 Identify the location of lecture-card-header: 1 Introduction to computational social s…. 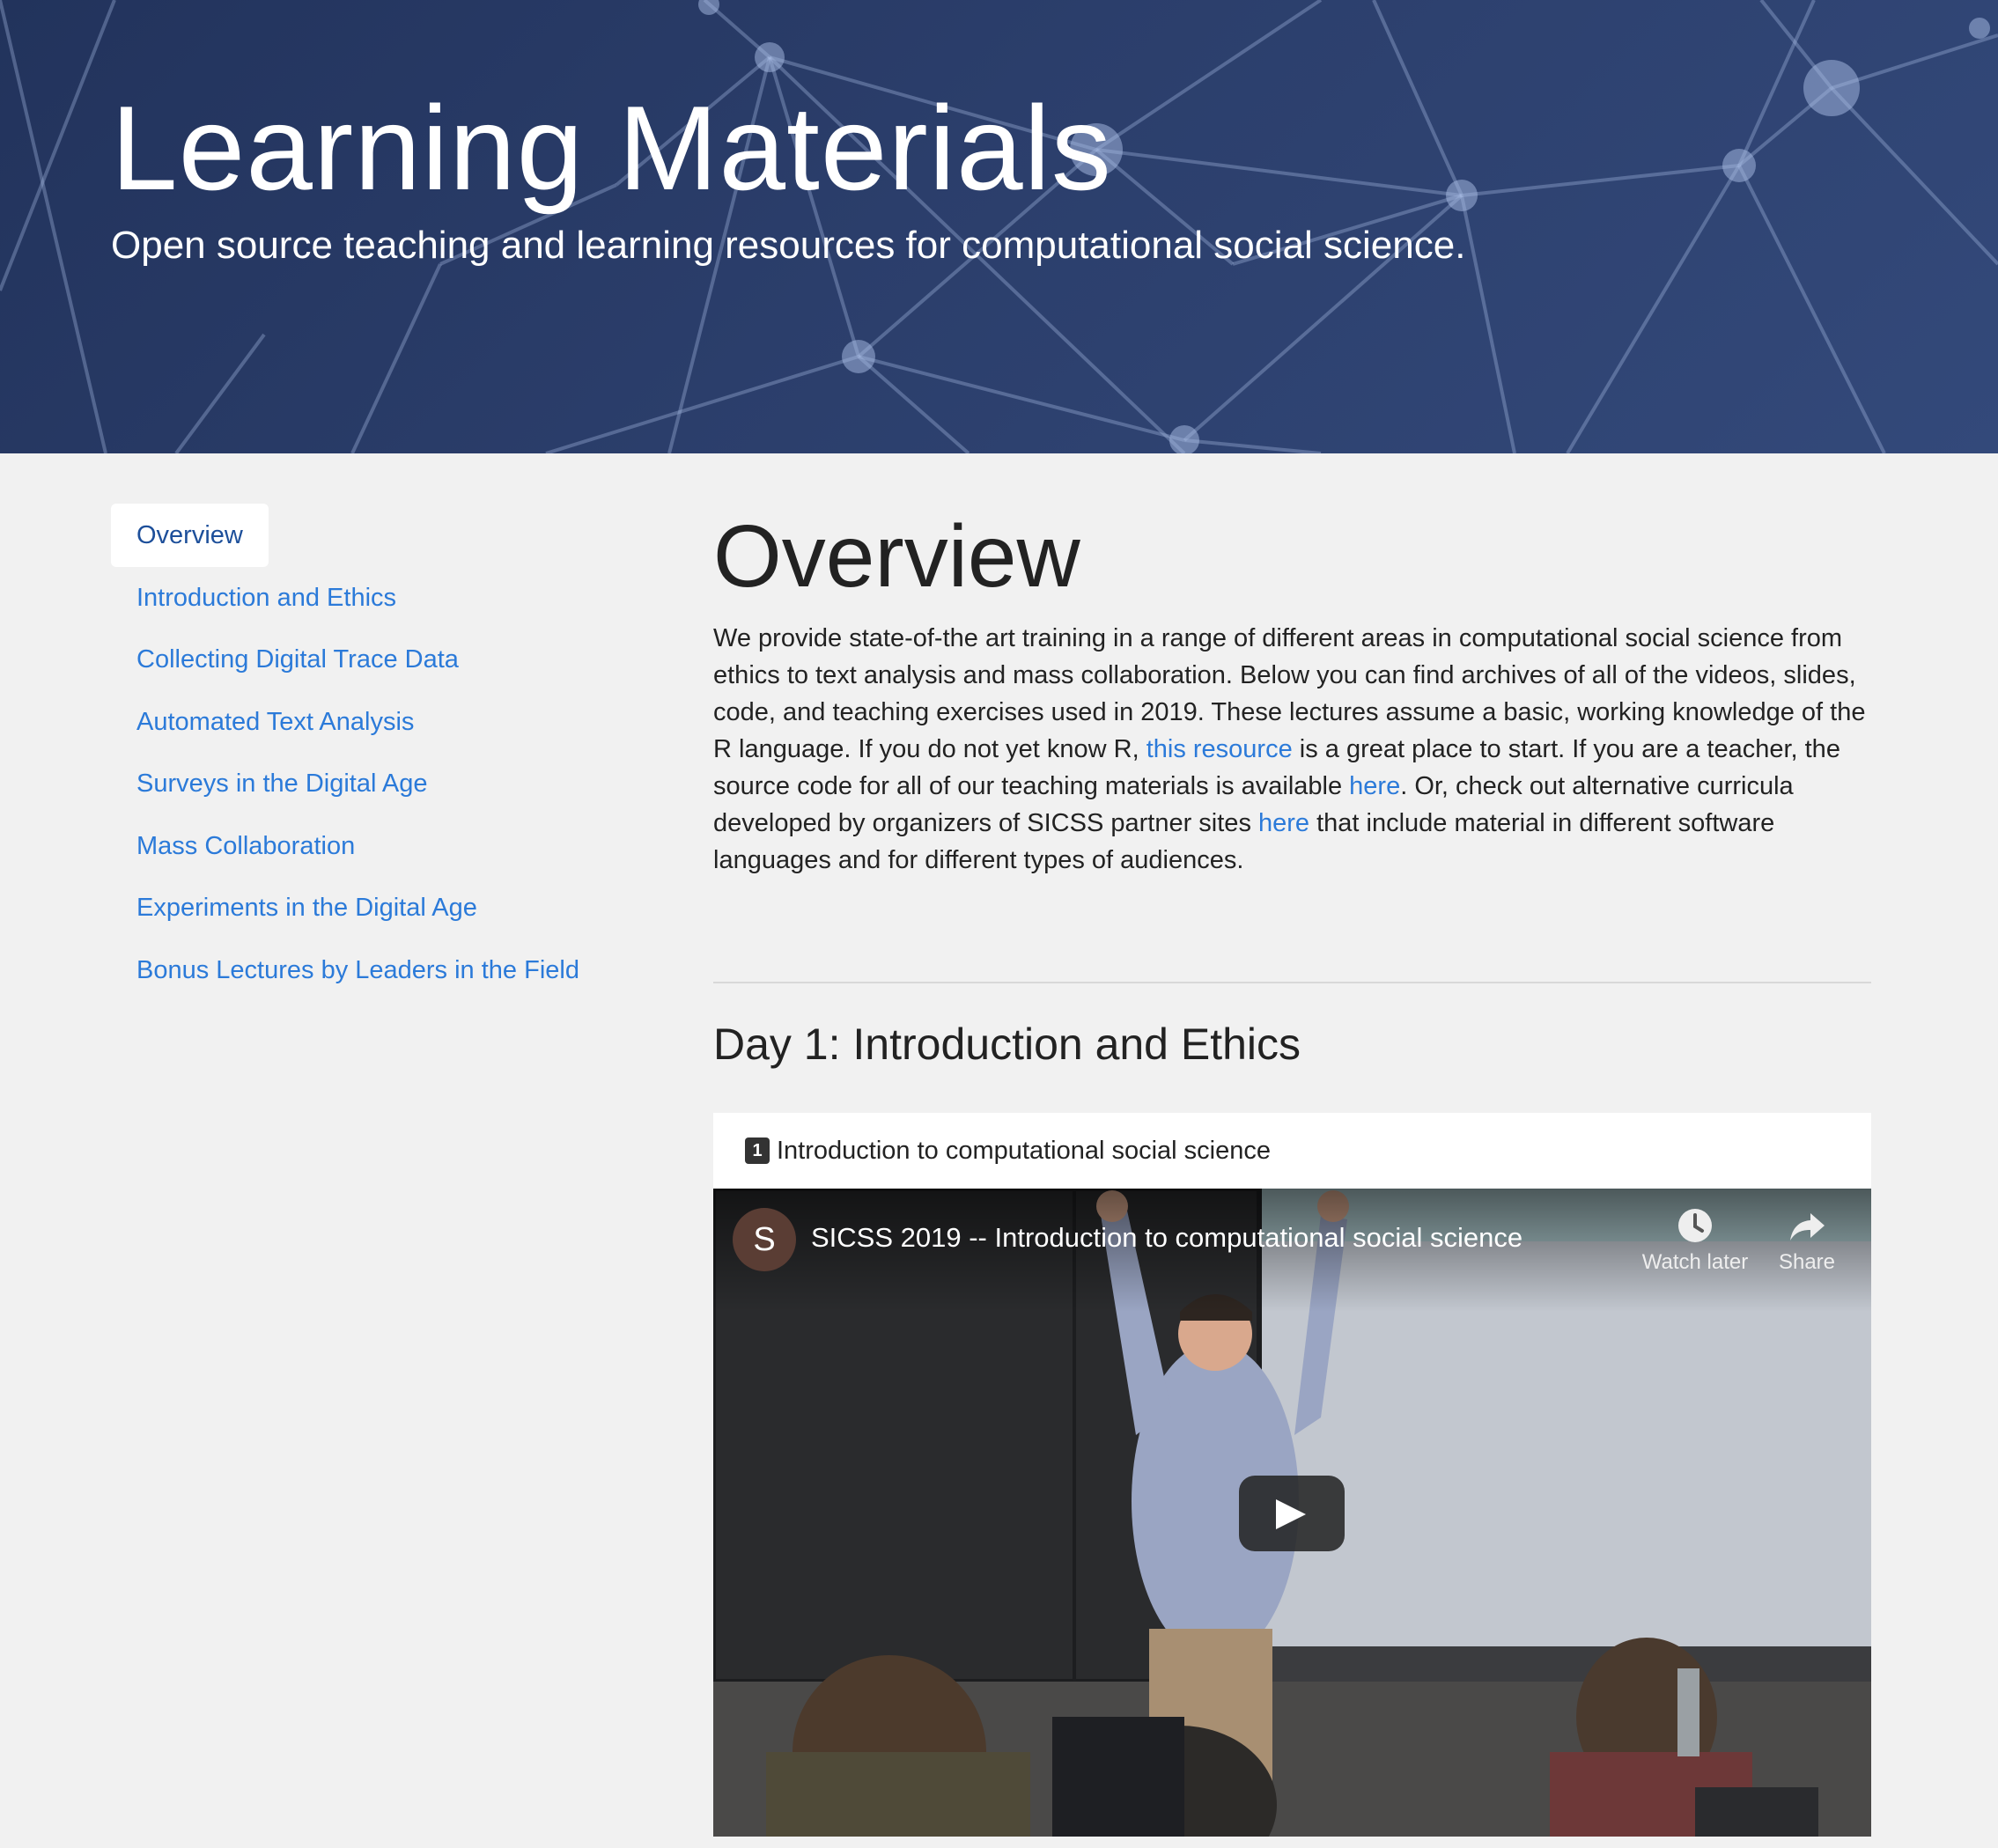
(1292, 1151).